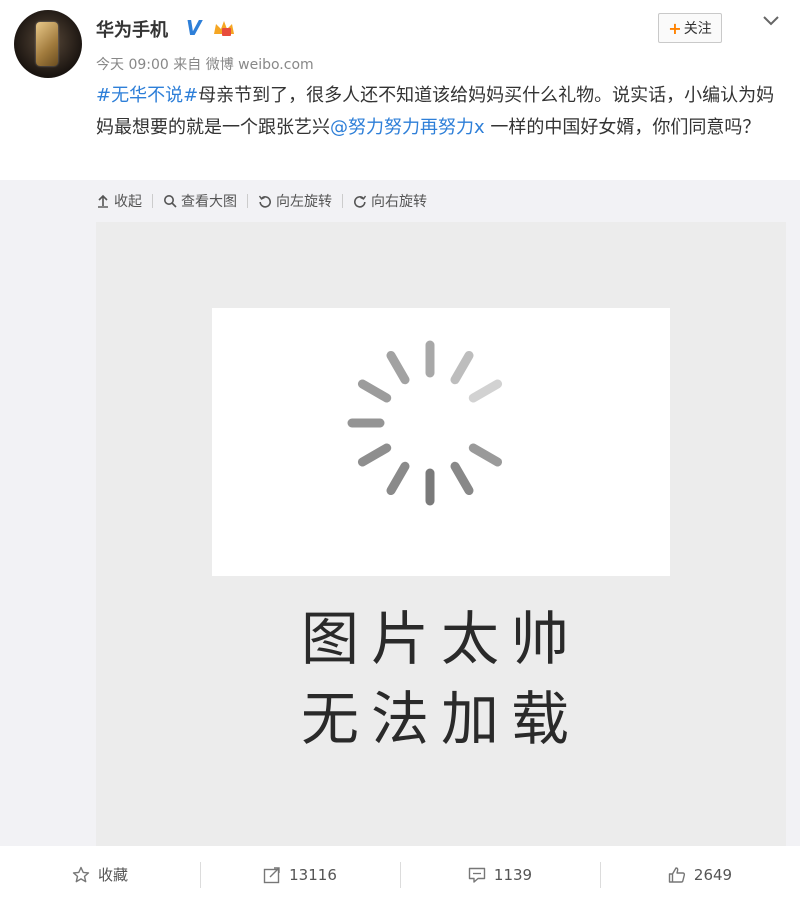 The width and height of the screenshot is (800, 903). Describe the element at coordinates (260, 65) in the screenshot. I see `post-source: 微博 weibo.com` at that location.